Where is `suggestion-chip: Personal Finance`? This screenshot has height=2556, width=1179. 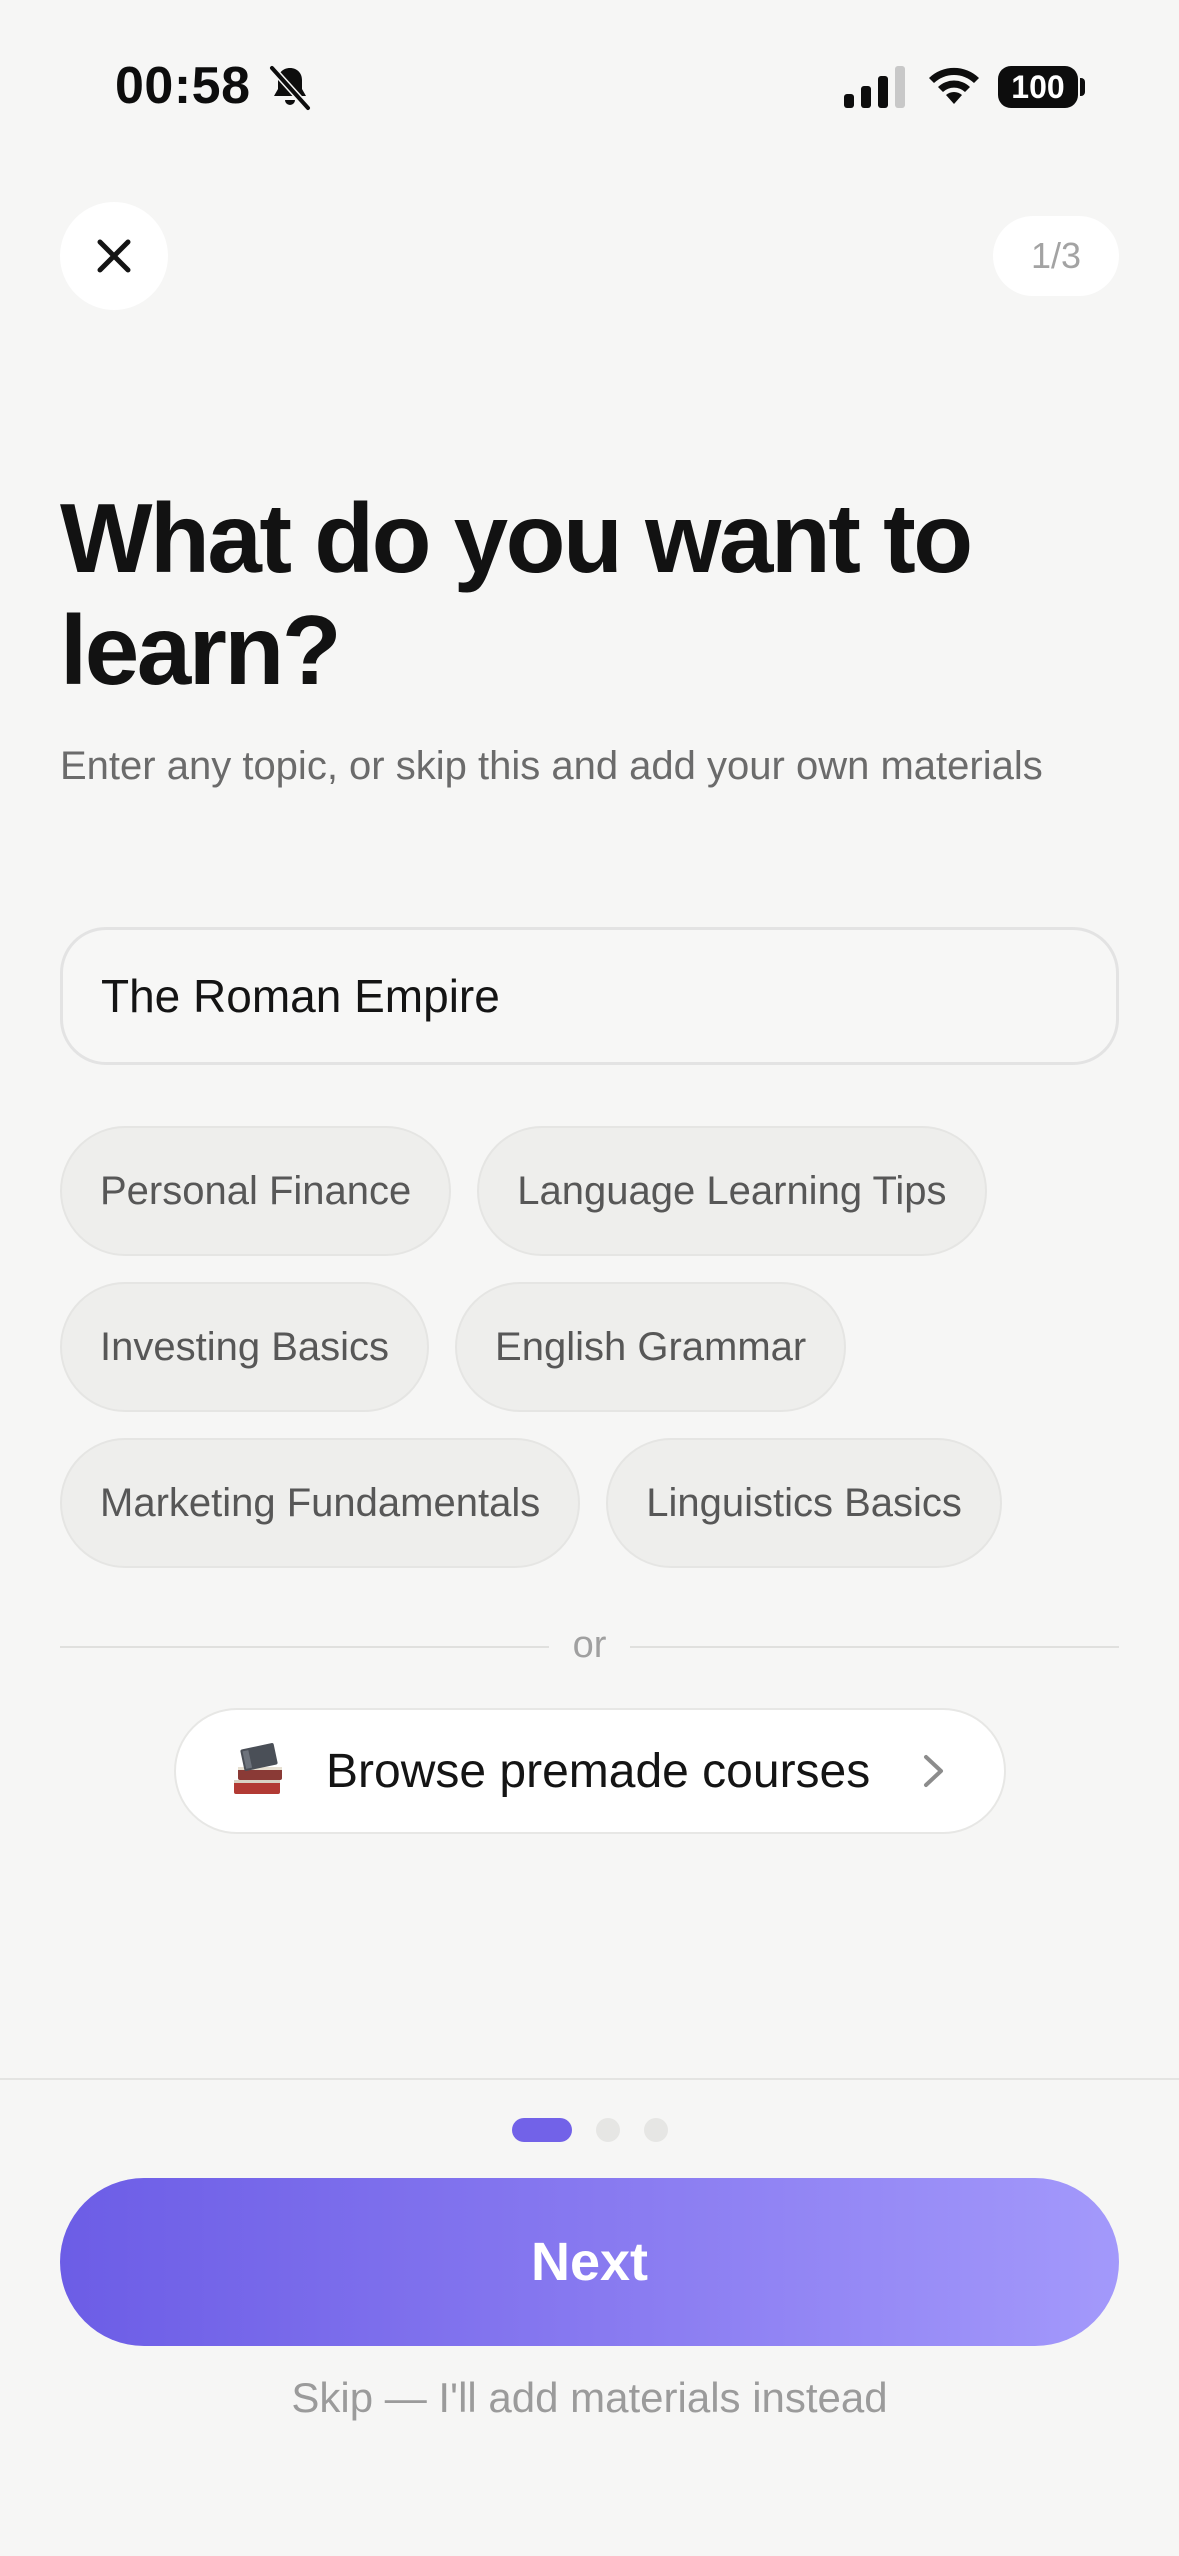
suggestion-chip: Personal Finance is located at coordinates (256, 1191).